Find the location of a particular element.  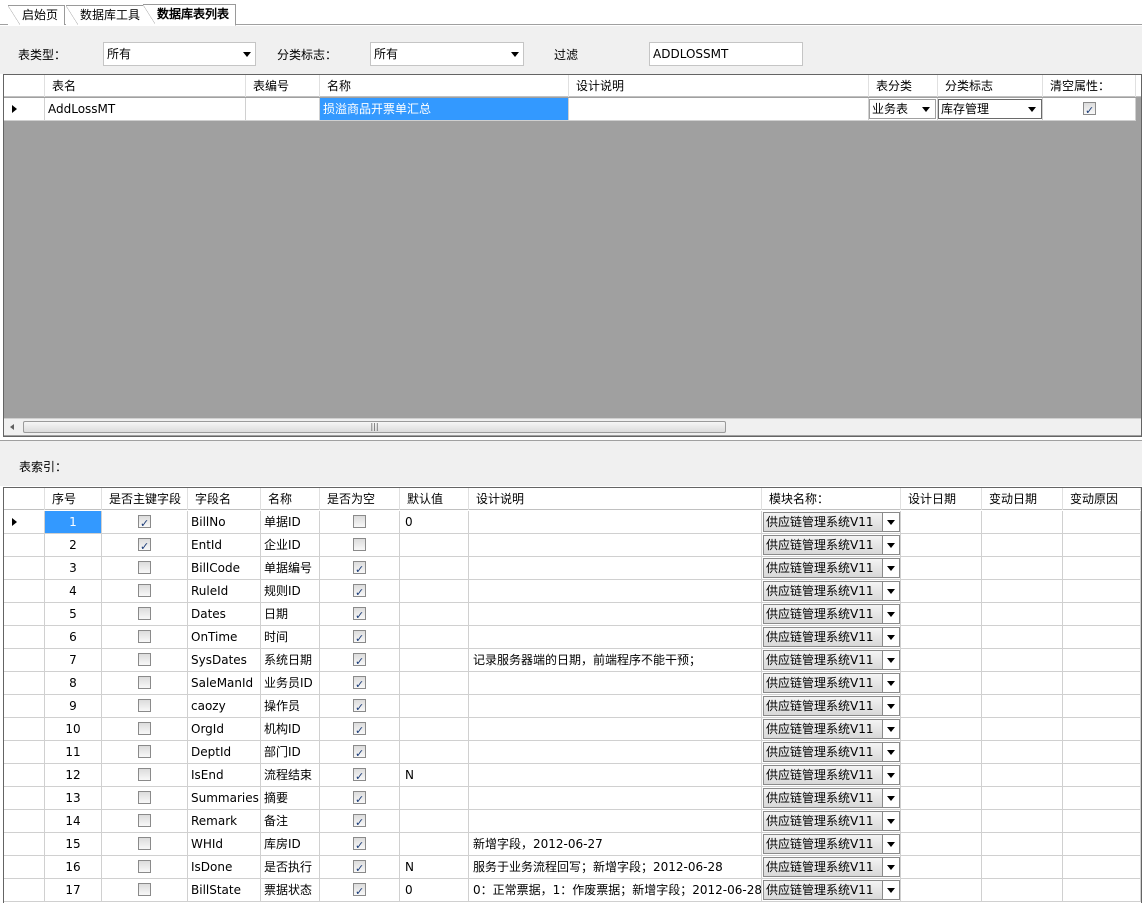

col-header-primary-key: 是否主键字段 is located at coordinates (145, 499).